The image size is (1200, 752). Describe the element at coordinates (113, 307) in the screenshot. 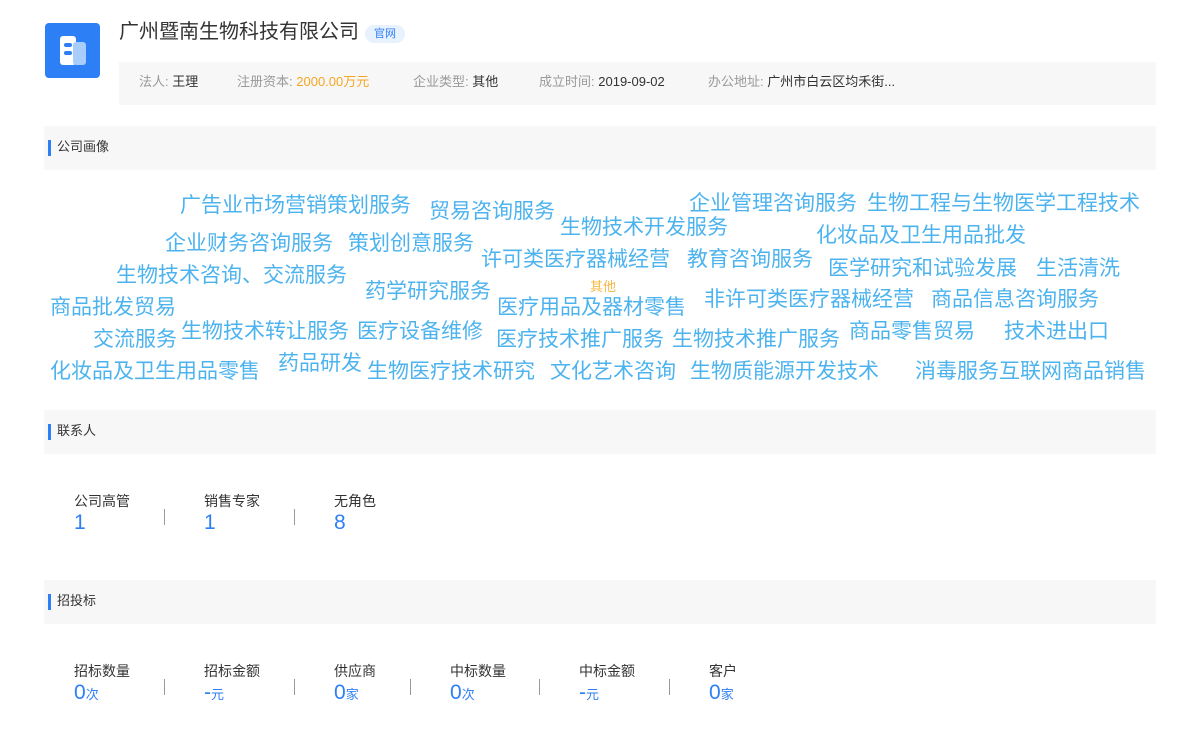

I see `tag-word: 商品批发贸易` at that location.